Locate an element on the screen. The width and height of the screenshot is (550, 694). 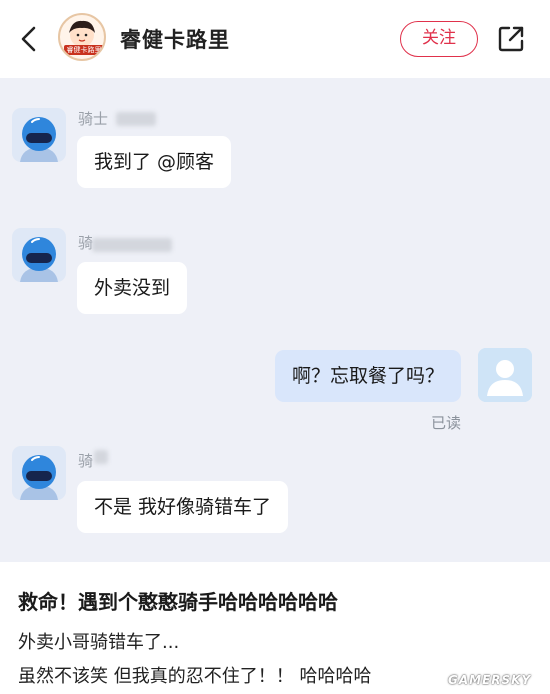
shop-name: 睿健卡路里 is located at coordinates (175, 40).